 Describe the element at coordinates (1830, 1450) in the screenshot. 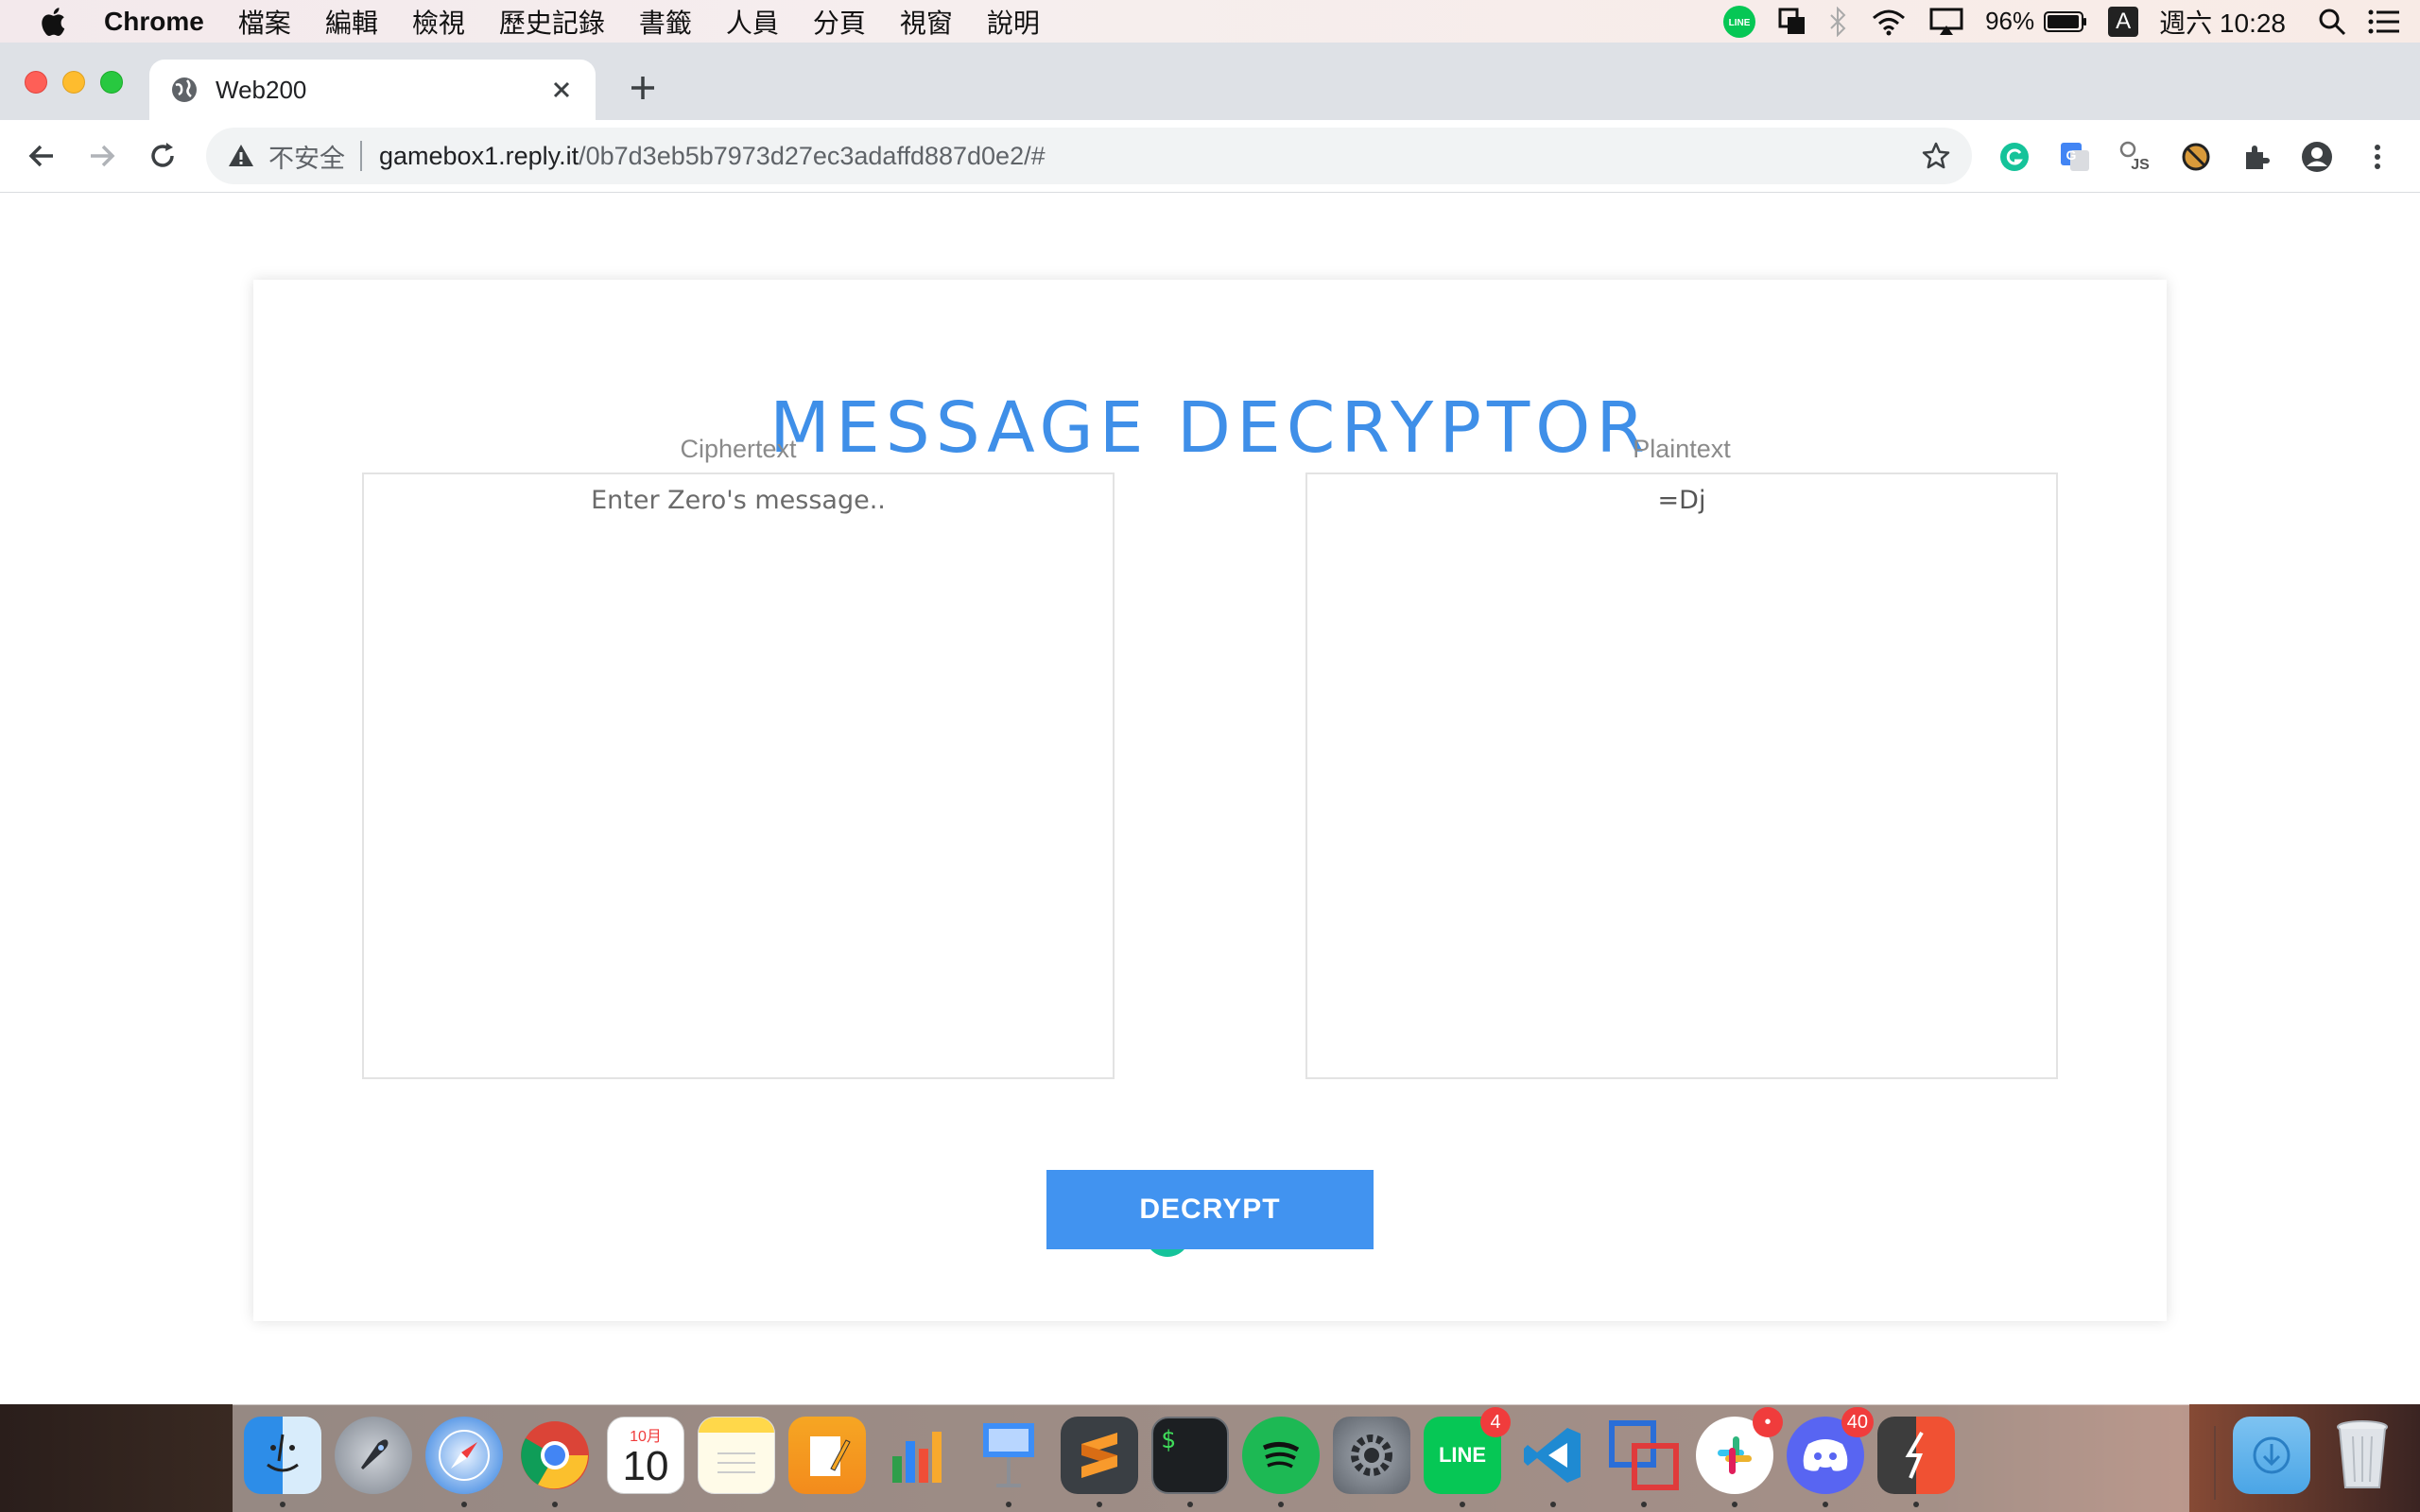

I see `discord-icon: 40` at that location.